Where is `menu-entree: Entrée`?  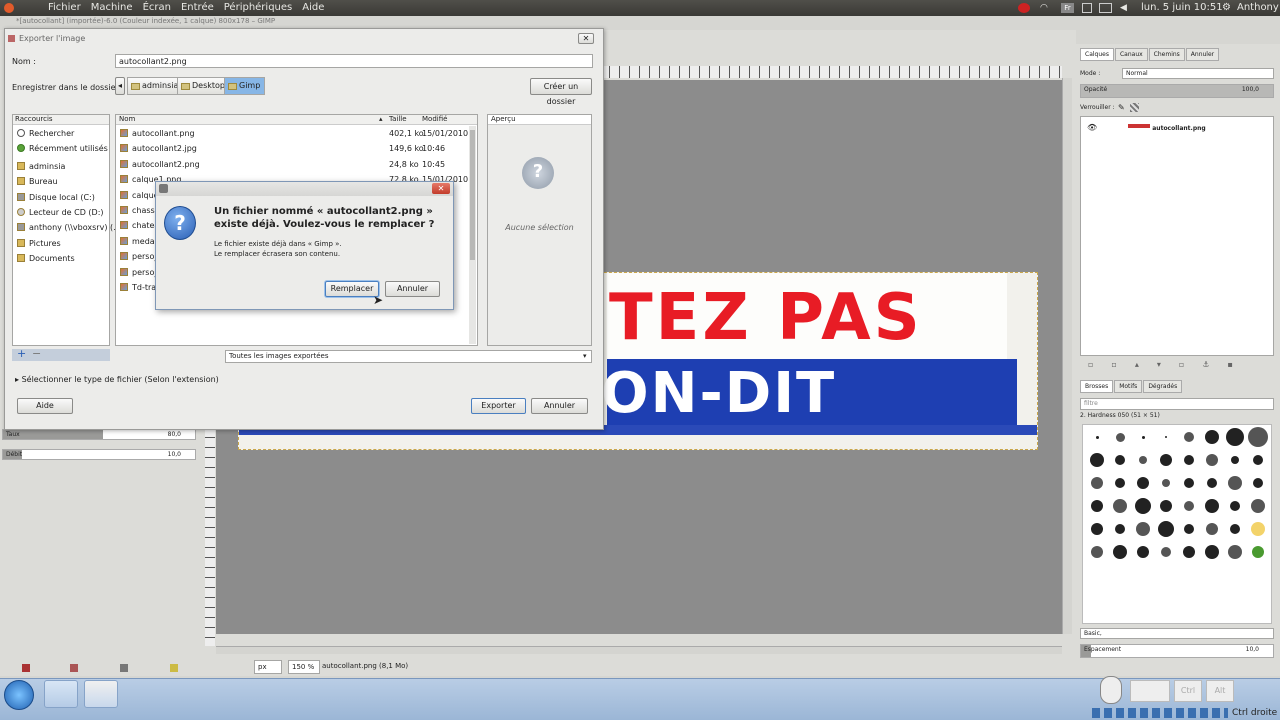 menu-entree: Entrée is located at coordinates (197, 7).